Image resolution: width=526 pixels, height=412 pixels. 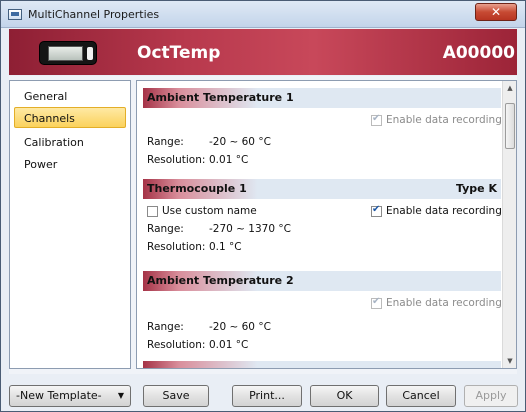 I want to click on channel-type: Type K, so click(x=476, y=188).